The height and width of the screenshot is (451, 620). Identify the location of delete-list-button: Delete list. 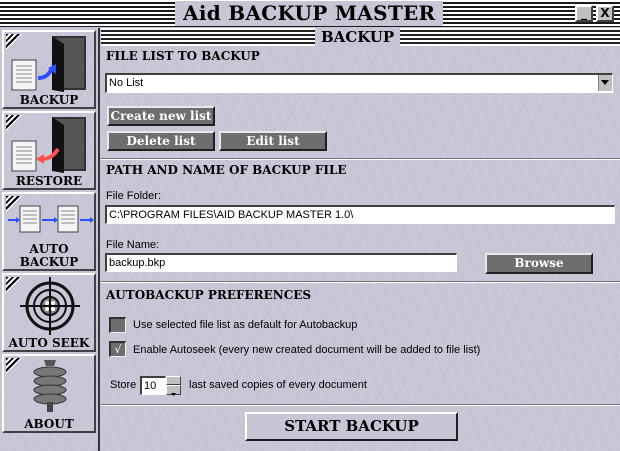
(161, 141).